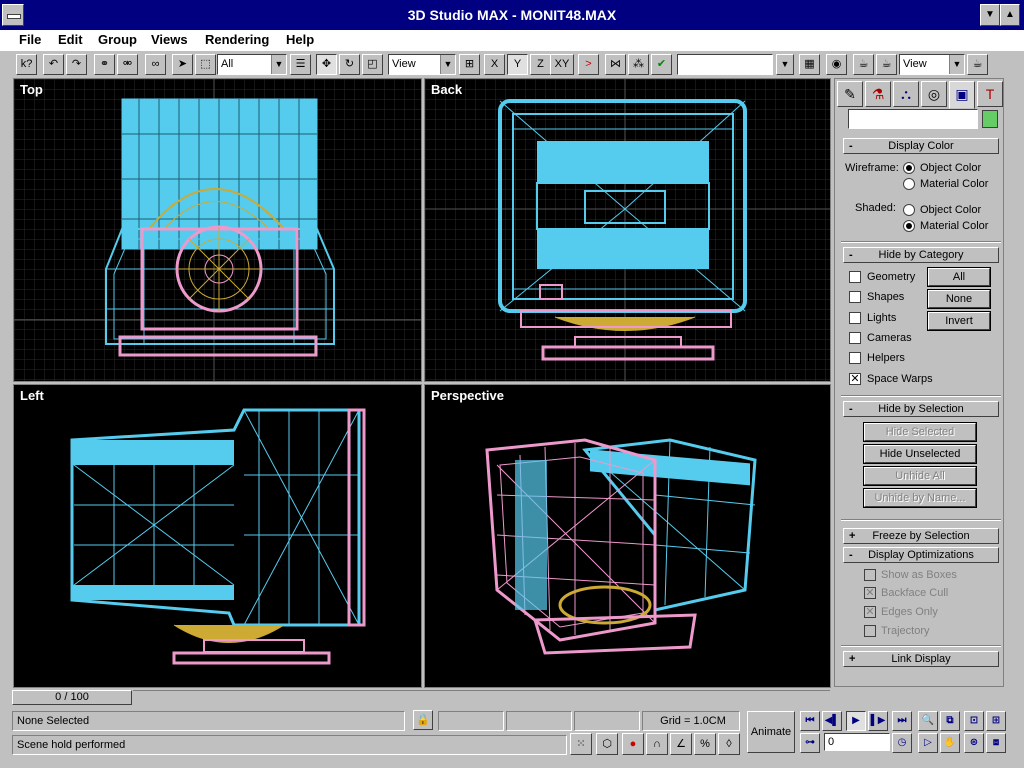 This screenshot has height=768, width=1024. What do you see at coordinates (921, 536) in the screenshot?
I see `rollout-freeze-by-selection: + Freeze by Selection` at bounding box center [921, 536].